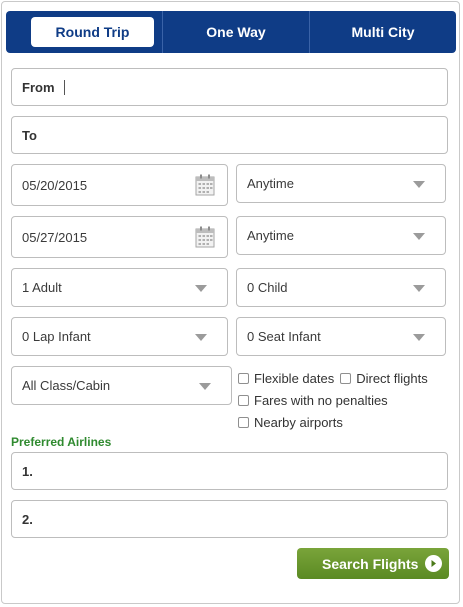 The height and width of the screenshot is (607, 463). Describe the element at coordinates (27, 471) in the screenshot. I see `preferred-airline-1-label: 1.` at that location.